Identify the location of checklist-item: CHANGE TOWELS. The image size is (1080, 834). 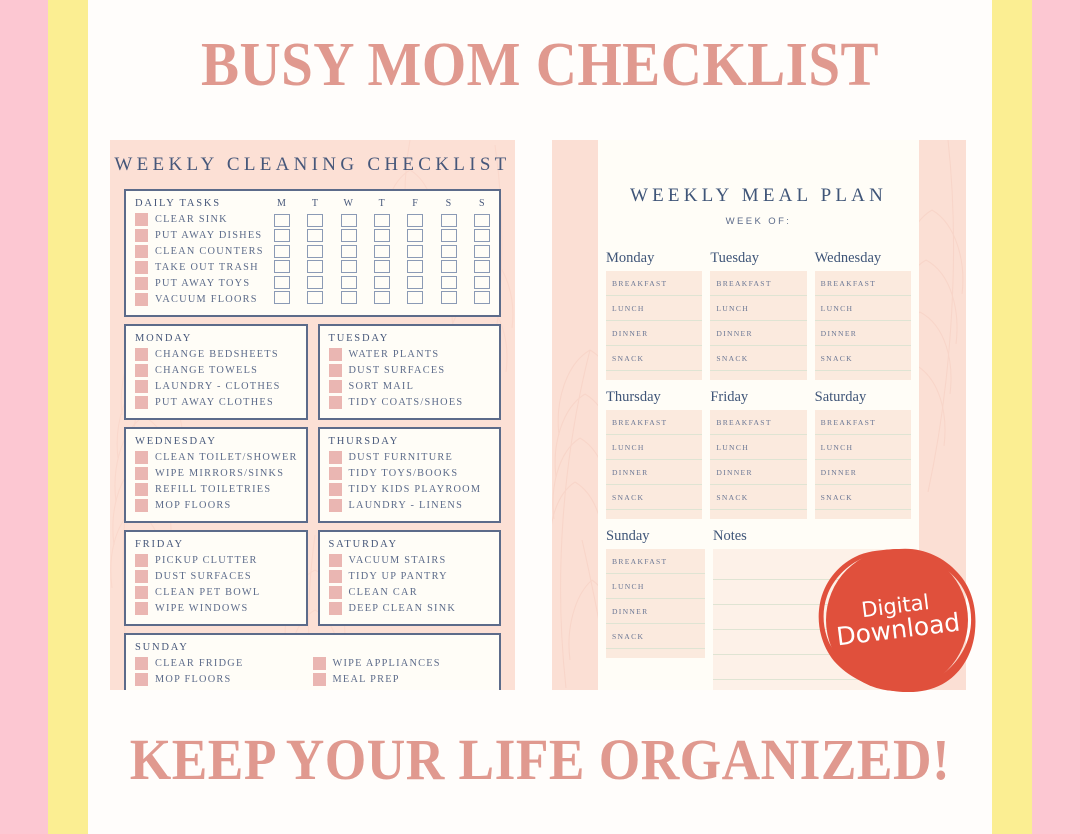
(216, 370).